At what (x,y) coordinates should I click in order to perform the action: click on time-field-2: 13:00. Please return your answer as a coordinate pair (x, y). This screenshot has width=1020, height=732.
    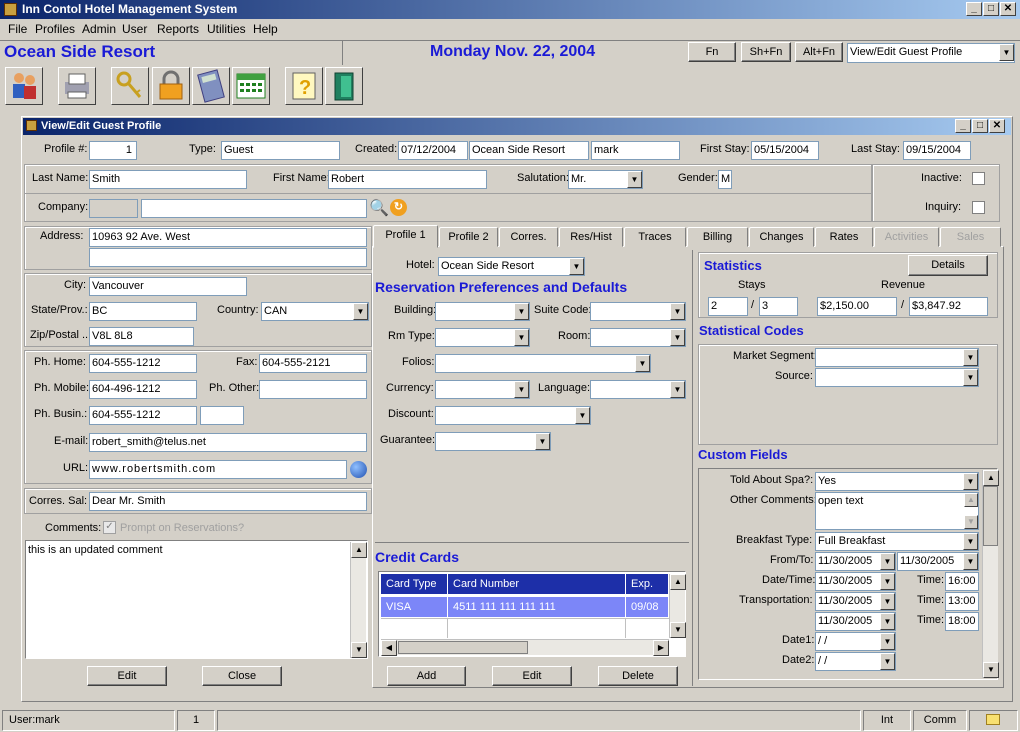
    Looking at the image, I should click on (962, 601).